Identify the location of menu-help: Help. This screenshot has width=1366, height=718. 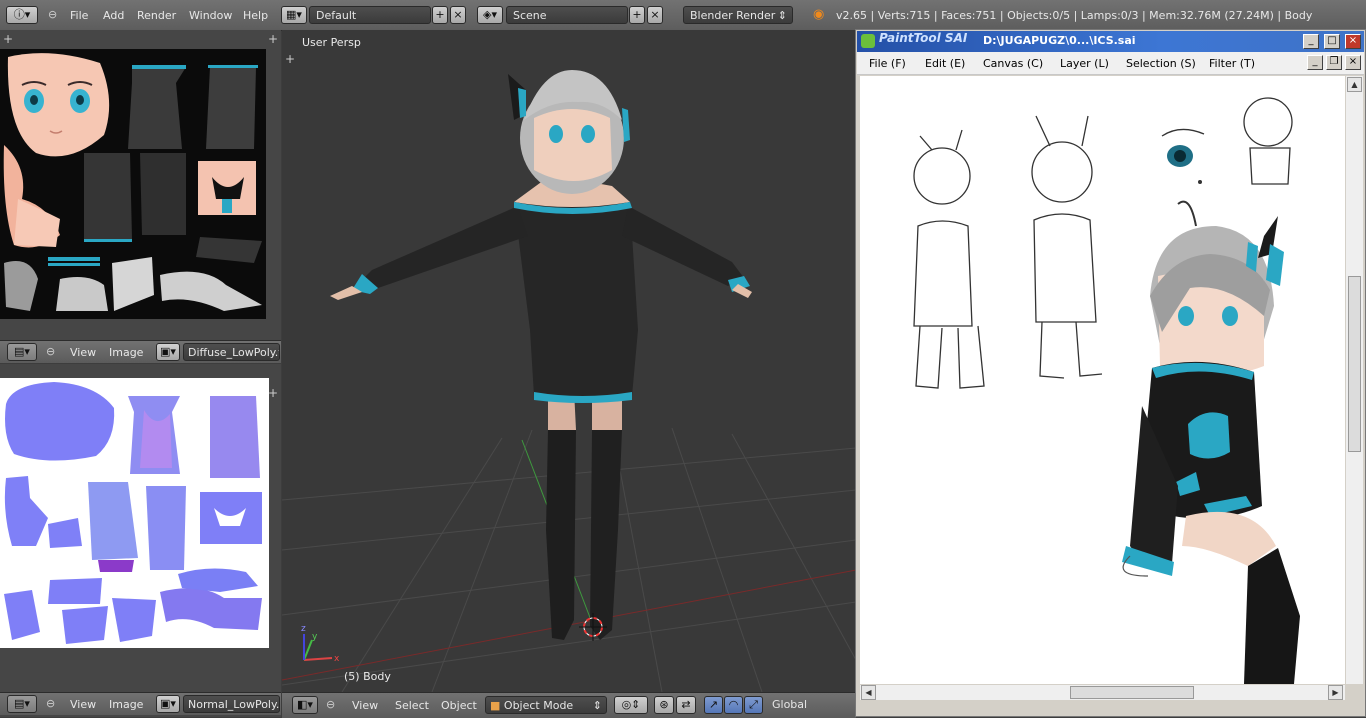
(255, 15).